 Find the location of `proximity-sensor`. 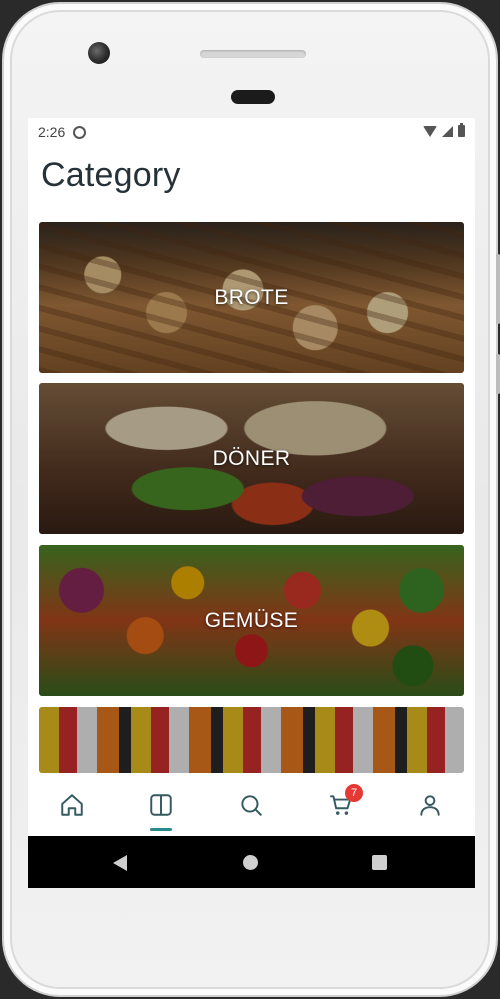

proximity-sensor is located at coordinates (253, 97).